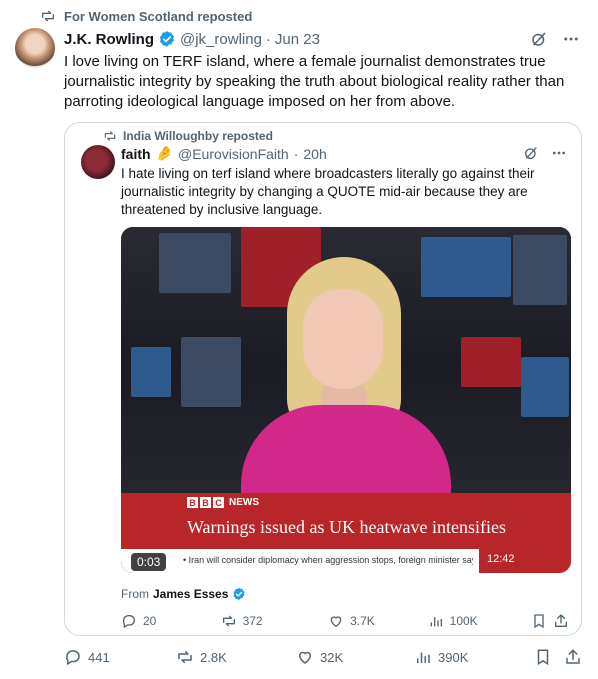 The height and width of the screenshot is (679, 598). I want to click on view-count: 390K, so click(453, 657).